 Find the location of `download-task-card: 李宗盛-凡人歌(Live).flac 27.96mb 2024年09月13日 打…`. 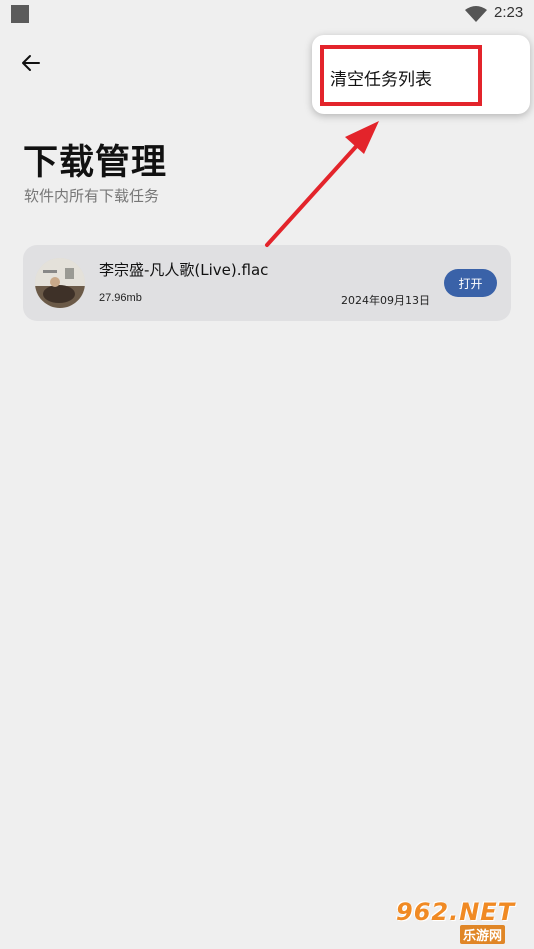

download-task-card: 李宗盛-凡人歌(Live).flac 27.96mb 2024年09月13日 打… is located at coordinates (267, 283).